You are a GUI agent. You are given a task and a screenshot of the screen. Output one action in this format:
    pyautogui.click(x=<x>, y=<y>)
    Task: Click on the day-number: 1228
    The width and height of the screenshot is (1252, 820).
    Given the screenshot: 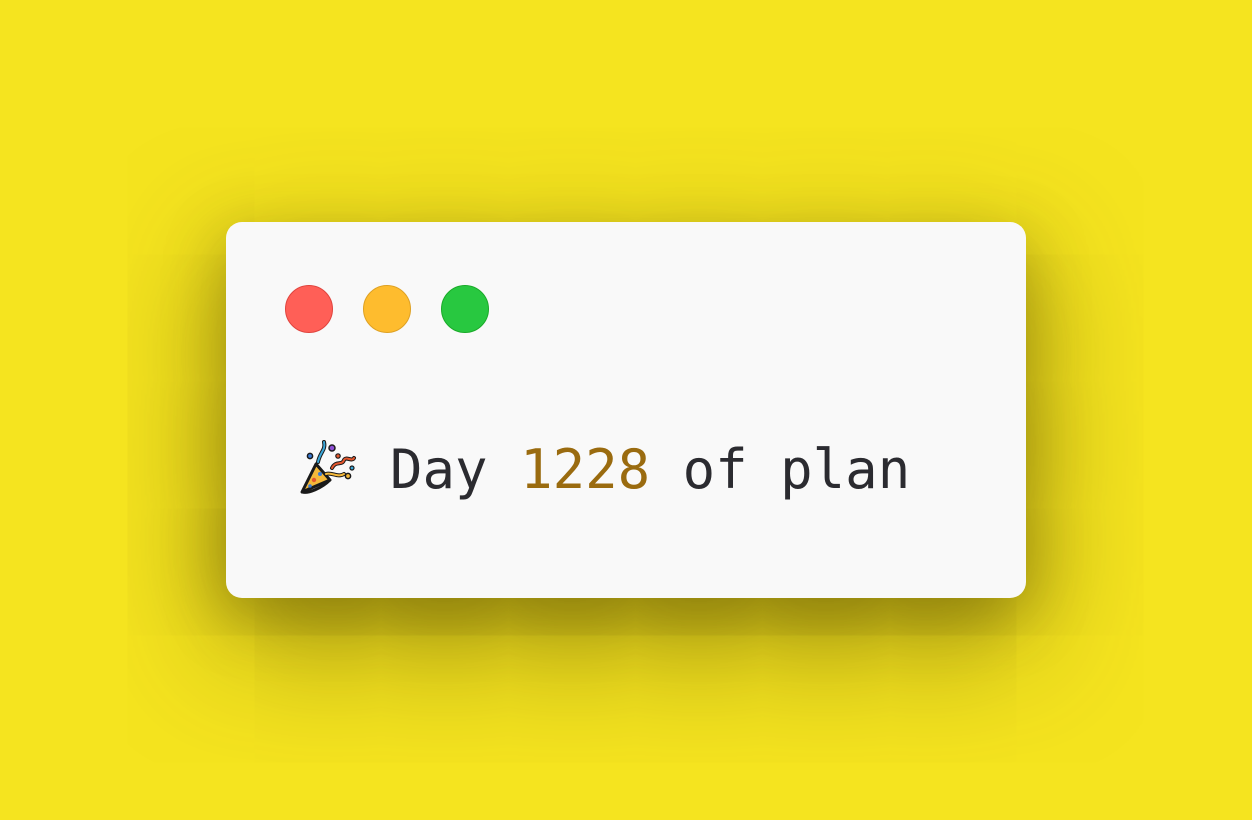 What is the action you would take?
    pyautogui.click(x=585, y=469)
    